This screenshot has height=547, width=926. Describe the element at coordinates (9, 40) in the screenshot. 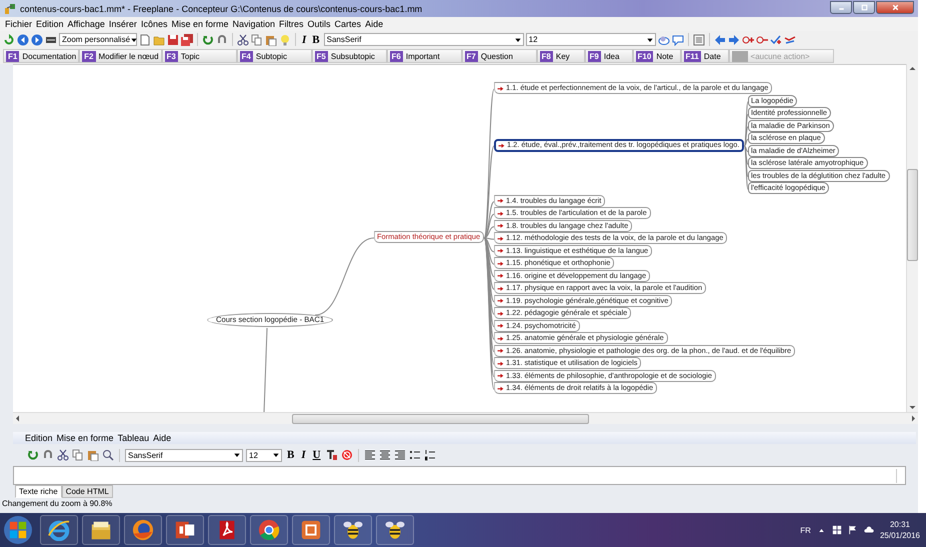

I see `refresh-icon` at that location.